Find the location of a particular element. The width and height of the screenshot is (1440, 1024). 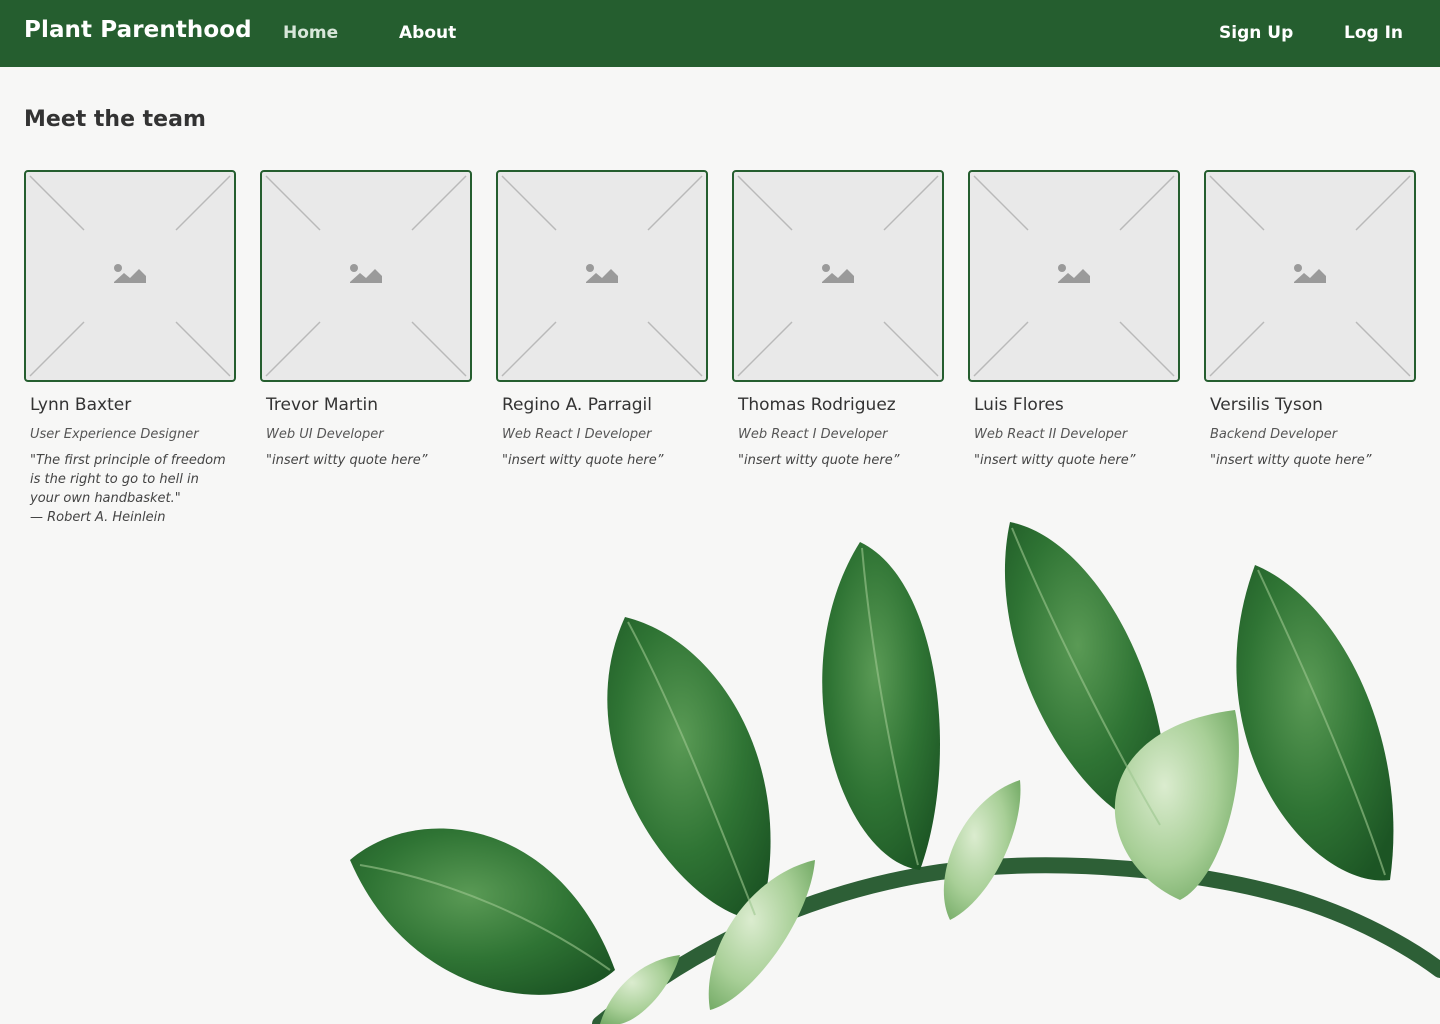

member-name: Thomas Rodriguez is located at coordinates (817, 405).